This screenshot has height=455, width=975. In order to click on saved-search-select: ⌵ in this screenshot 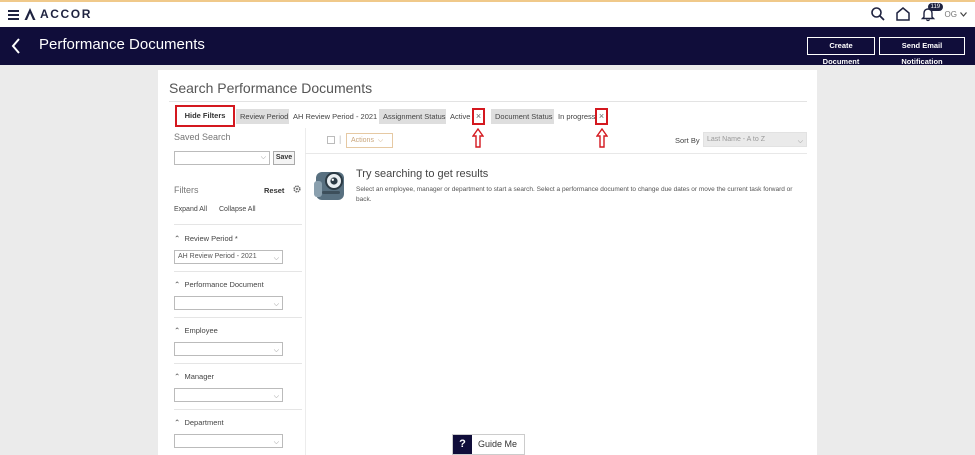, I will do `click(222, 158)`.